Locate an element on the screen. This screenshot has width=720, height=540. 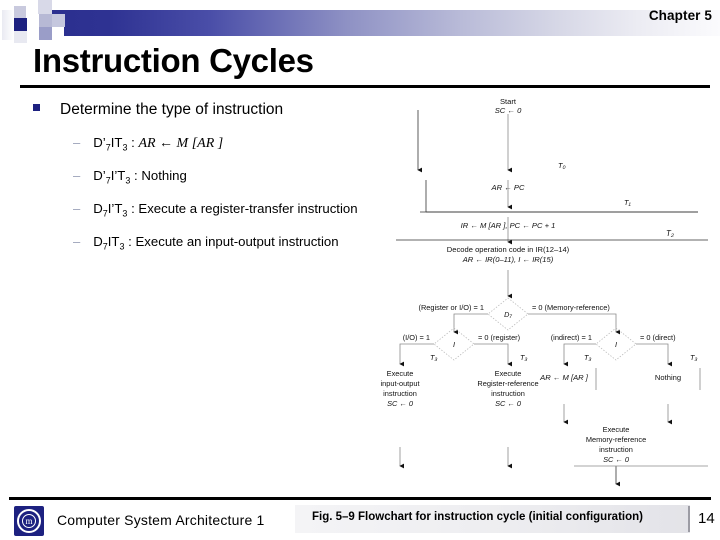
bullet-level1-label: Determine the type of instruction is located at coordinates (172, 109).